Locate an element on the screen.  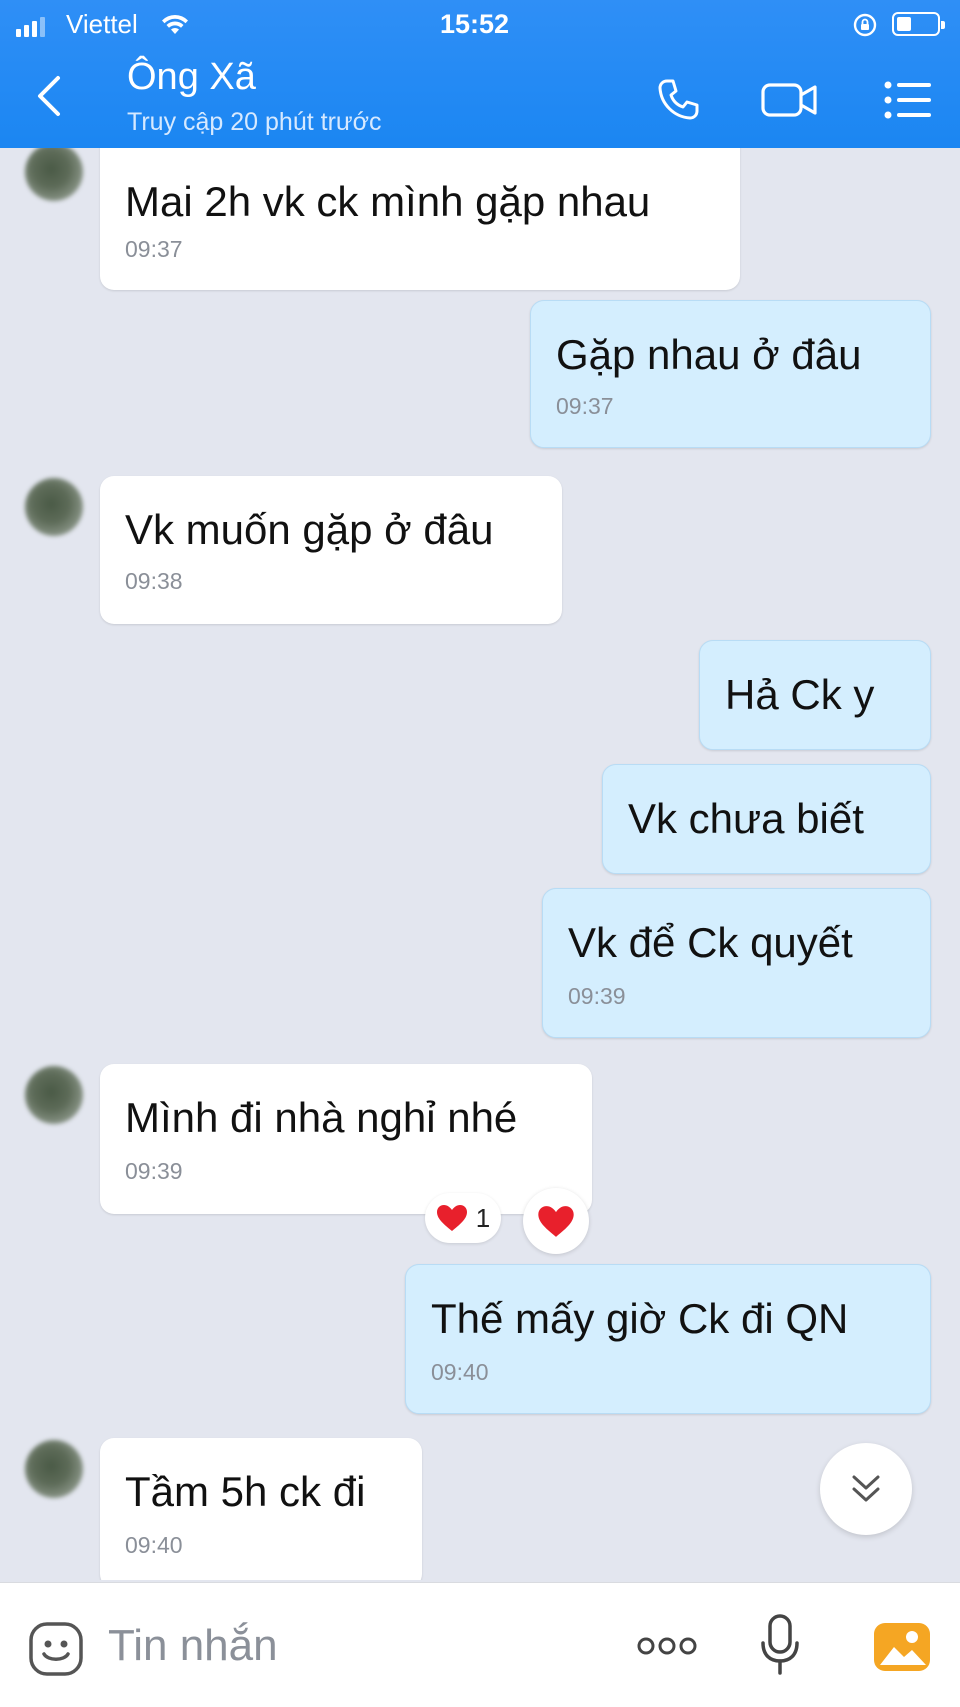
phone-call-button is located at coordinates (678, 100).